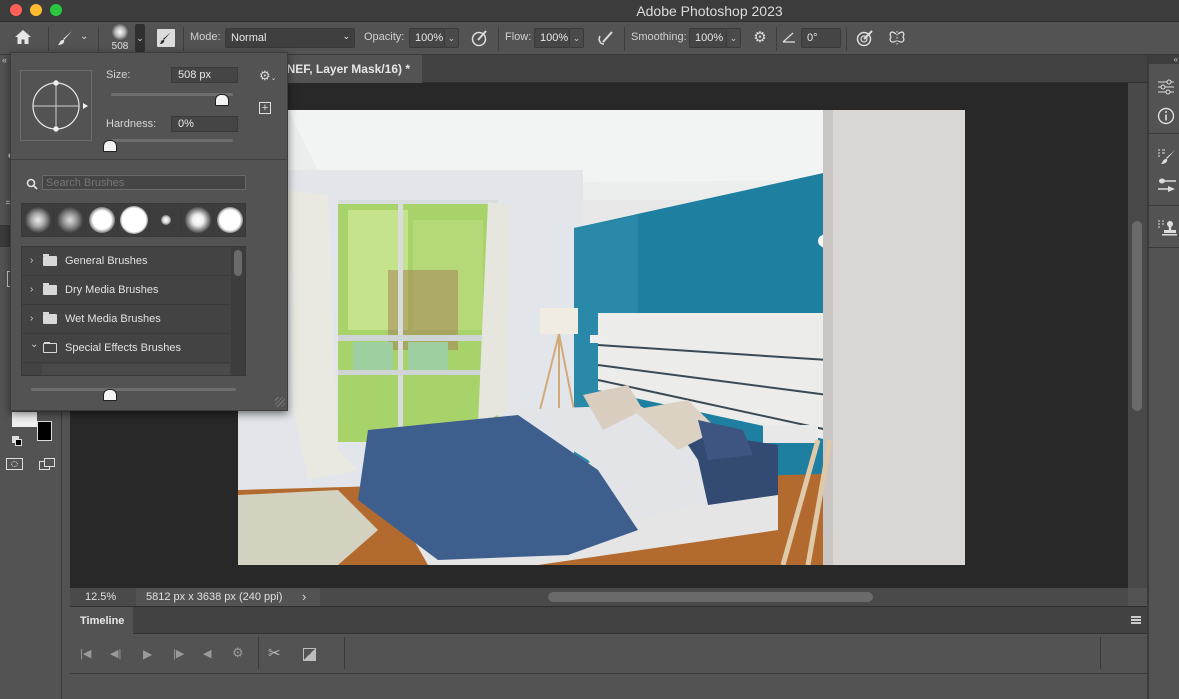 This screenshot has height=699, width=1179. I want to click on home-icon, so click(23, 38).